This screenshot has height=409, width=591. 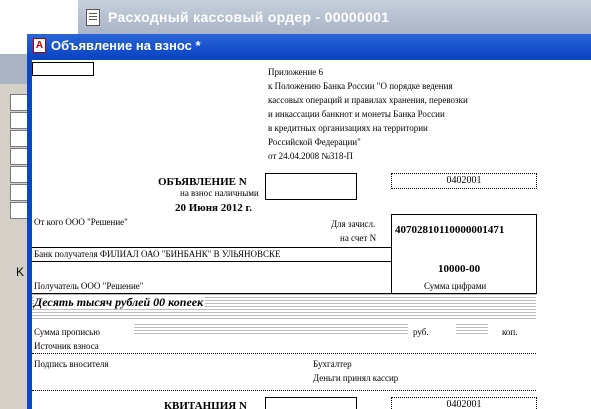 What do you see at coordinates (421, 332) in the screenshot?
I see `rub-label: руб.` at bounding box center [421, 332].